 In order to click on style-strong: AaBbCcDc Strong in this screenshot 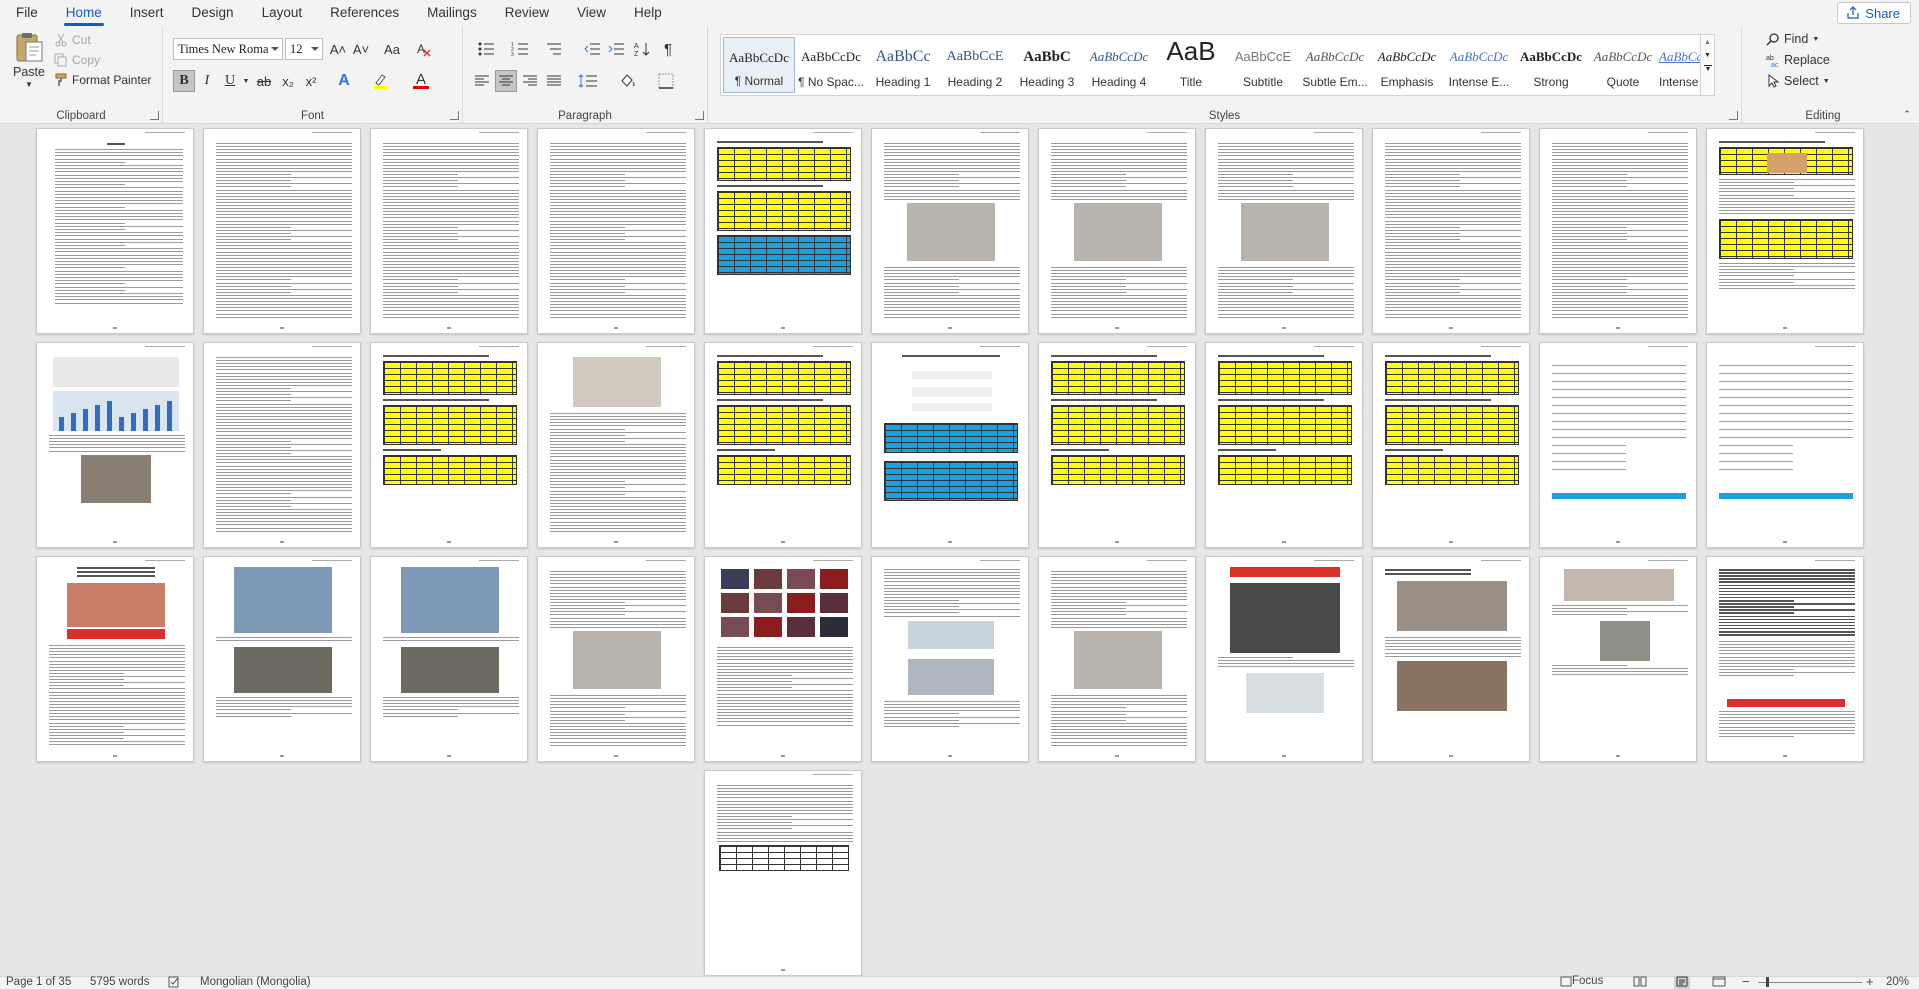, I will do `click(1551, 65)`.